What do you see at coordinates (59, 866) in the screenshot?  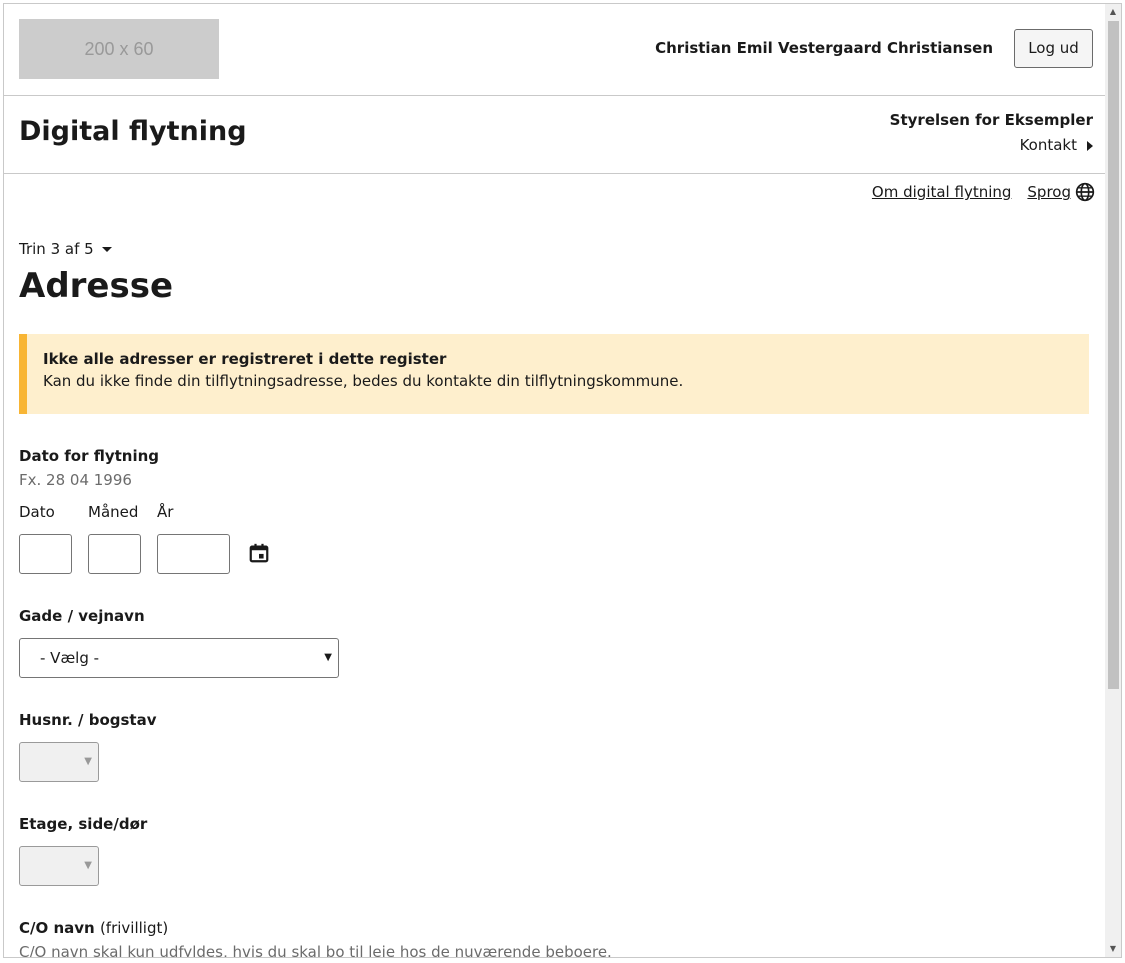 I see `floor-select: ▼` at bounding box center [59, 866].